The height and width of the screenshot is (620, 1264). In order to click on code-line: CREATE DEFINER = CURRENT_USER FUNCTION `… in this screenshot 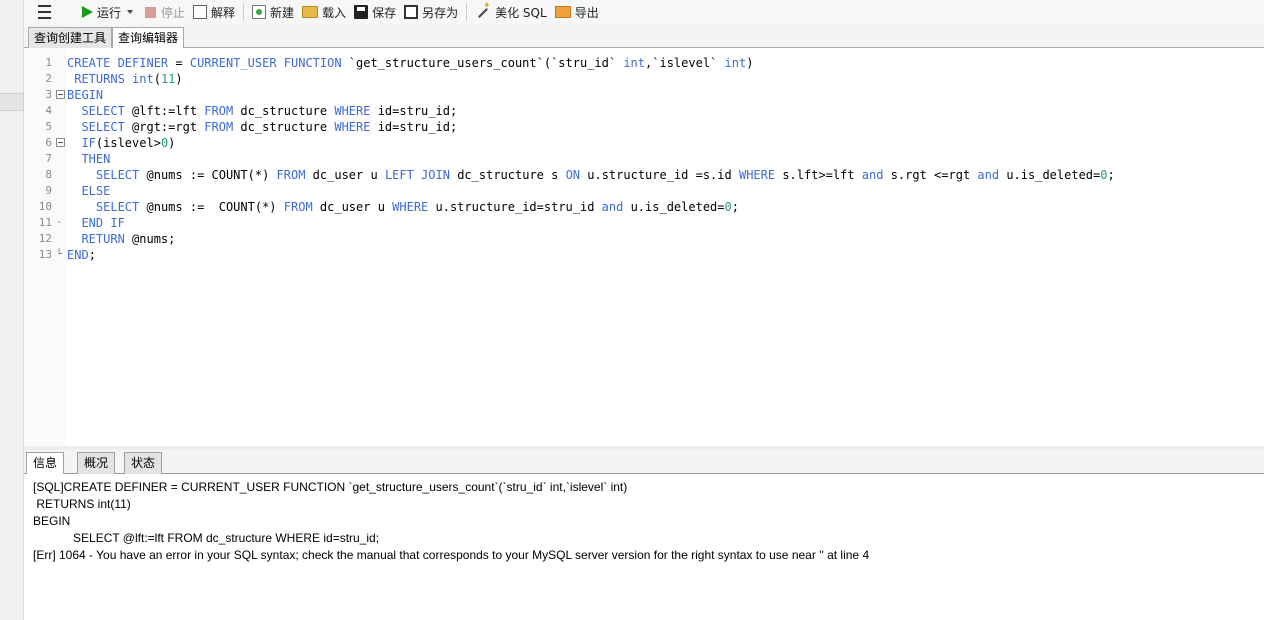, I will do `click(410, 63)`.